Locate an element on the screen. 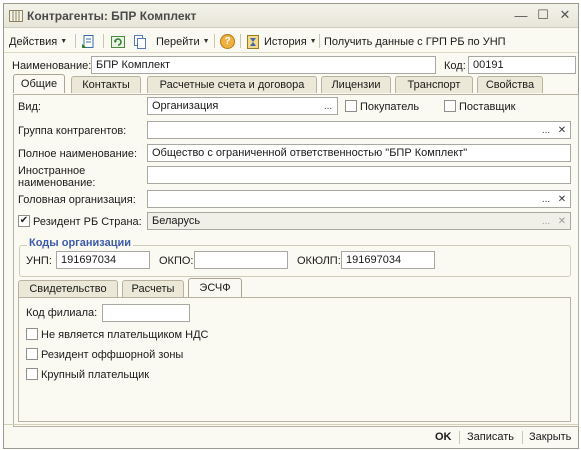 Image resolution: width=581 pixels, height=450 pixels. close-button: Закрыть is located at coordinates (550, 437).